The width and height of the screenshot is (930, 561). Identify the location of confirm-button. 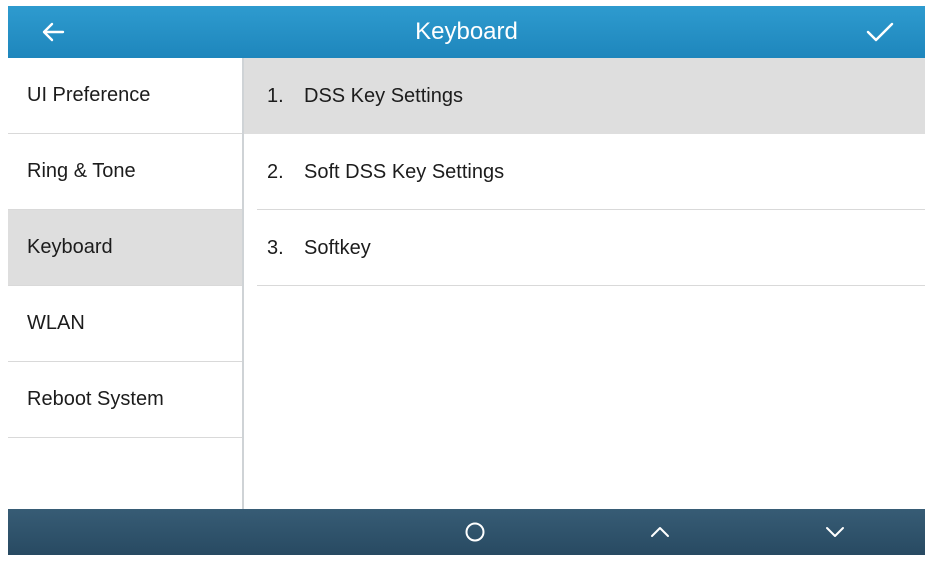
(880, 32).